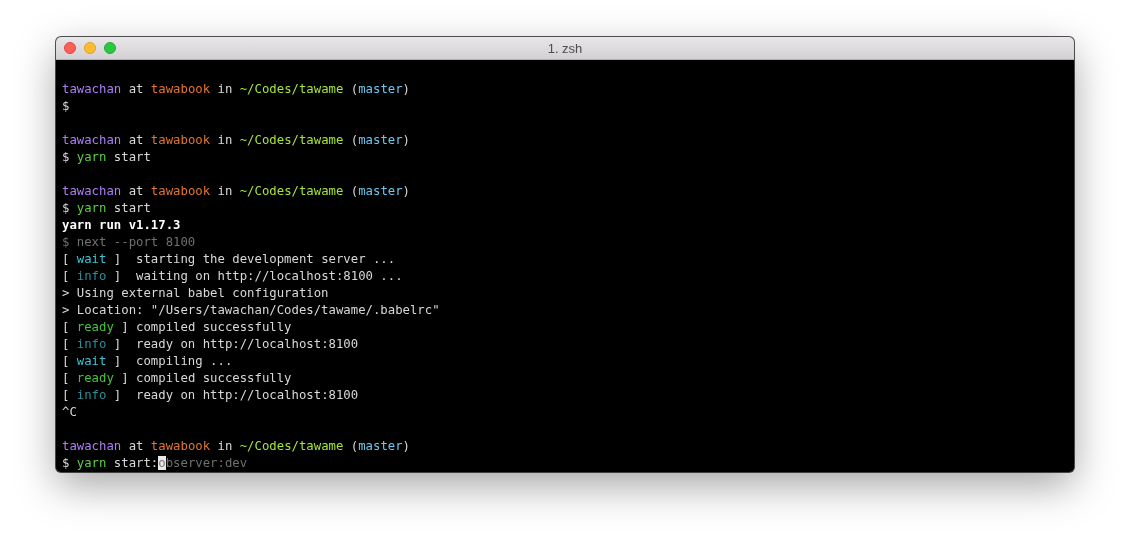 This screenshot has width=1130, height=547. I want to click on terminal-line: $ yarn start:observer:dev, so click(155, 463).